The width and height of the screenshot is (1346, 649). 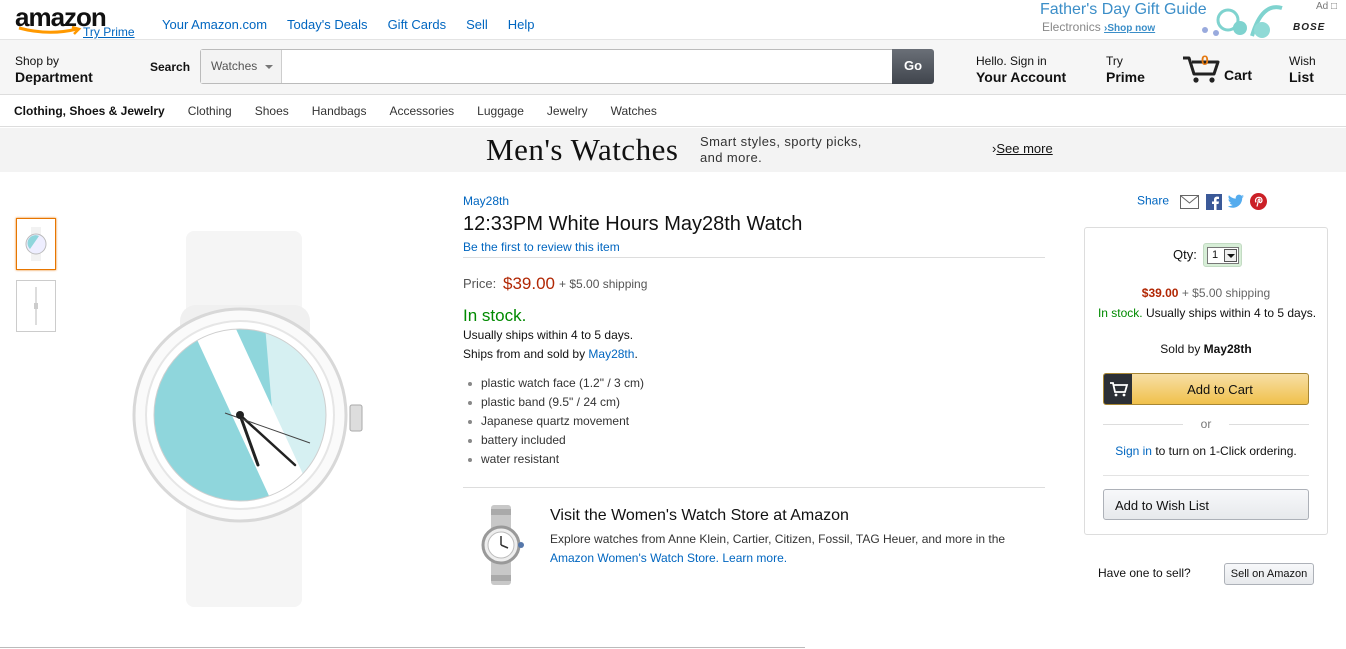 I want to click on womens-watch-store-link: Amazon Women's Watch Store., so click(x=634, y=558).